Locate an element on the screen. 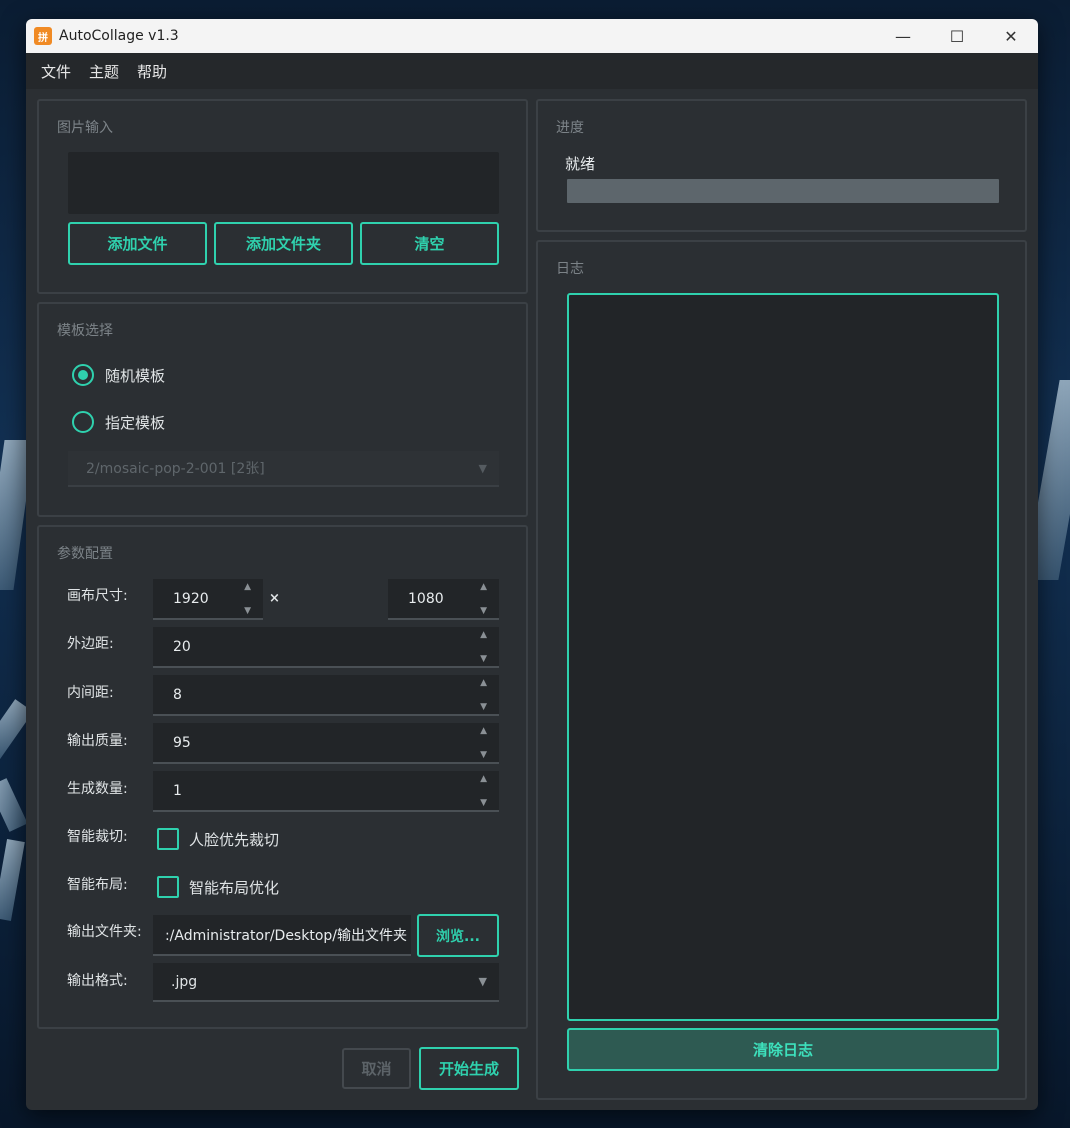 The height and width of the screenshot is (1128, 1070). group-title: 日志 is located at coordinates (570, 269).